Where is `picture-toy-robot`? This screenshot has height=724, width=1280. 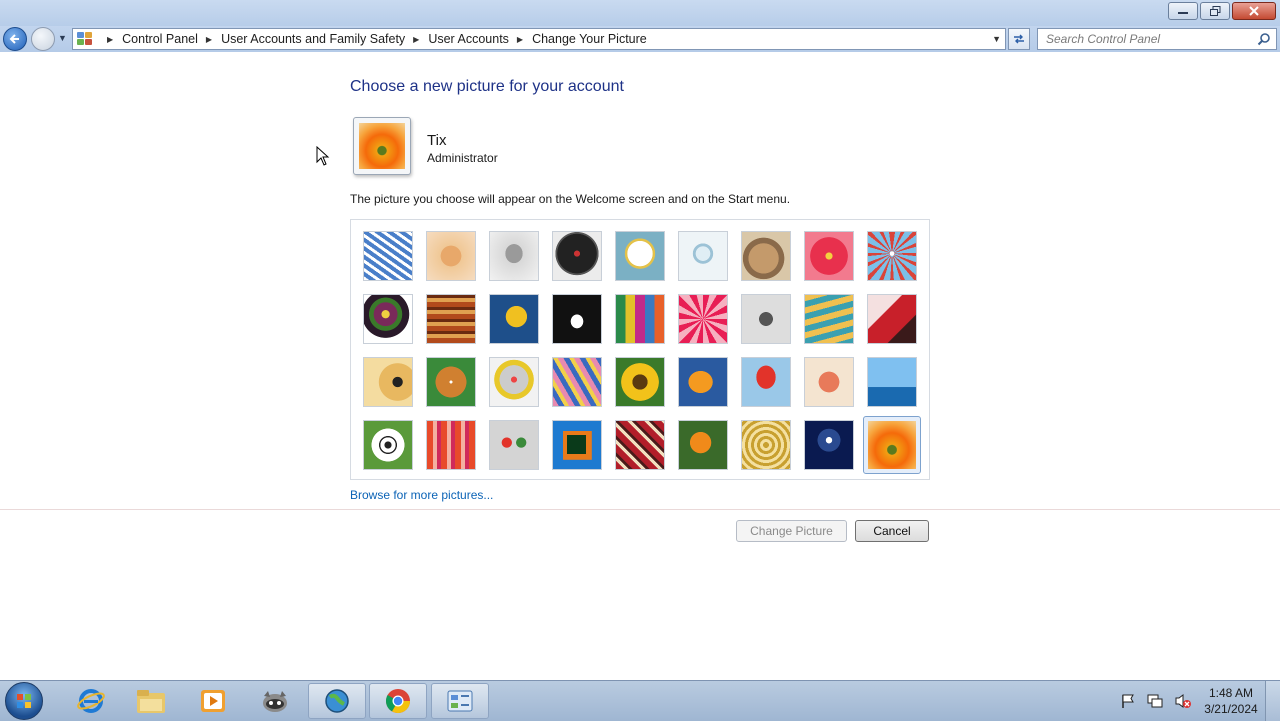 picture-toy-robot is located at coordinates (514, 382).